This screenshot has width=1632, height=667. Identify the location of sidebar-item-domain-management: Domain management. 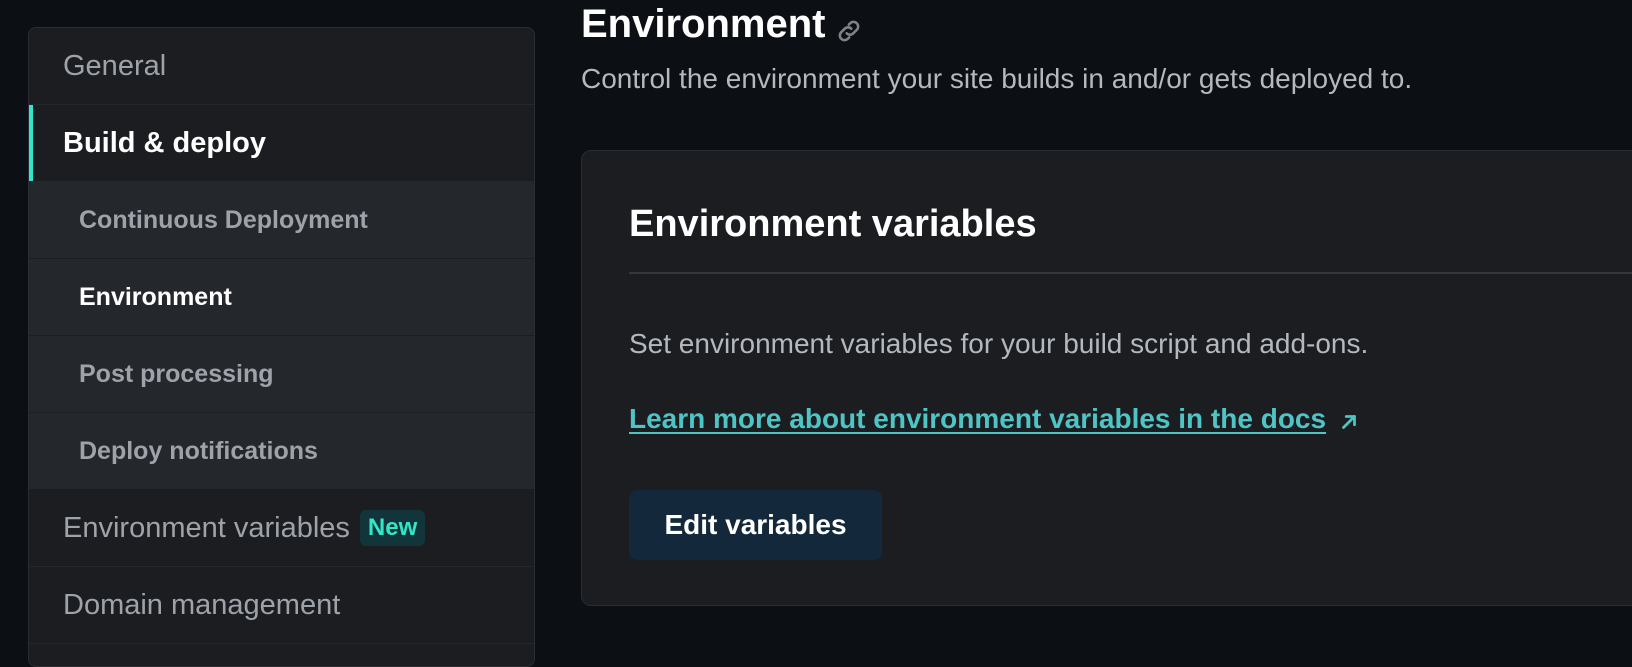
(281, 605).